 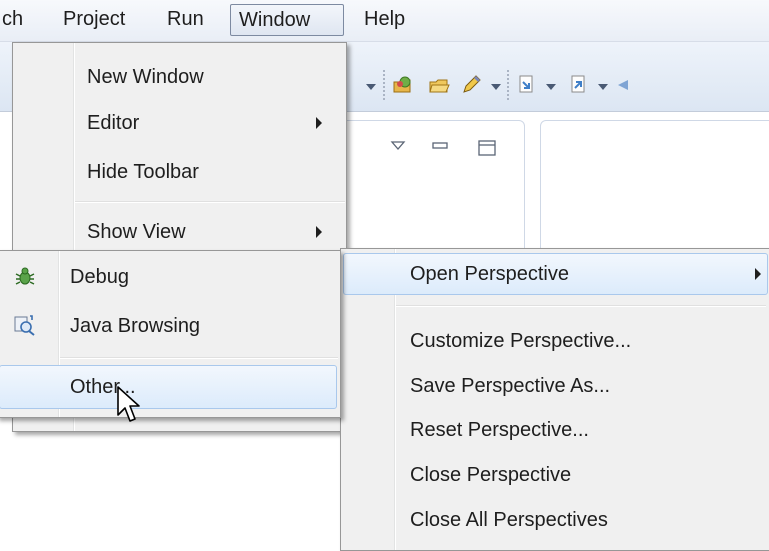 What do you see at coordinates (654, 185) in the screenshot?
I see `editor-pane` at bounding box center [654, 185].